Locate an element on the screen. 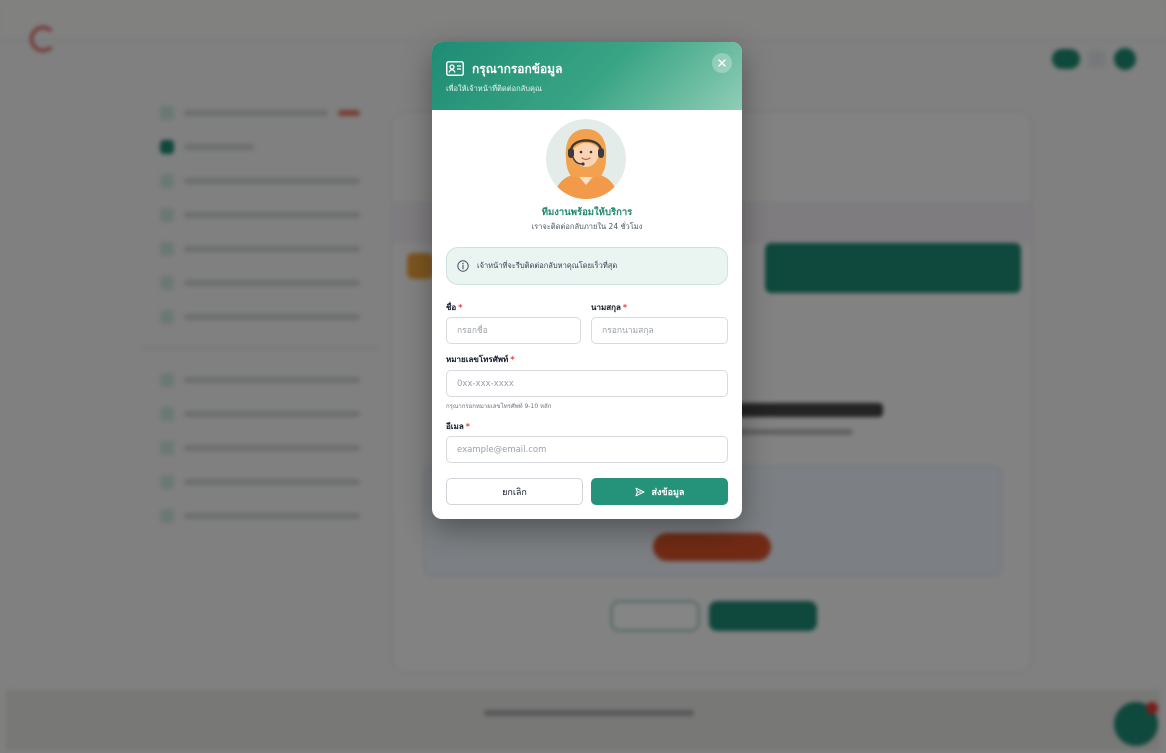 The image size is (1166, 753). phone-input is located at coordinates (587, 383).